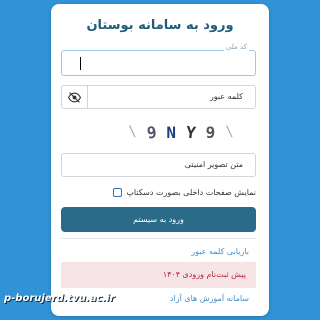 The height and width of the screenshot is (320, 320). Describe the element at coordinates (236, 47) in the screenshot. I see `national-code-label: کد ملی` at that location.